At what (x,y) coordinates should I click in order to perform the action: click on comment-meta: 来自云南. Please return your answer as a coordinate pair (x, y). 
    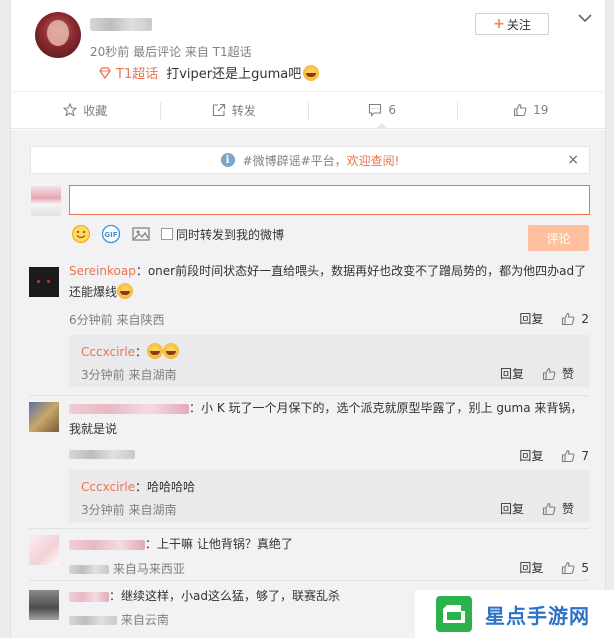
    Looking at the image, I should click on (119, 619).